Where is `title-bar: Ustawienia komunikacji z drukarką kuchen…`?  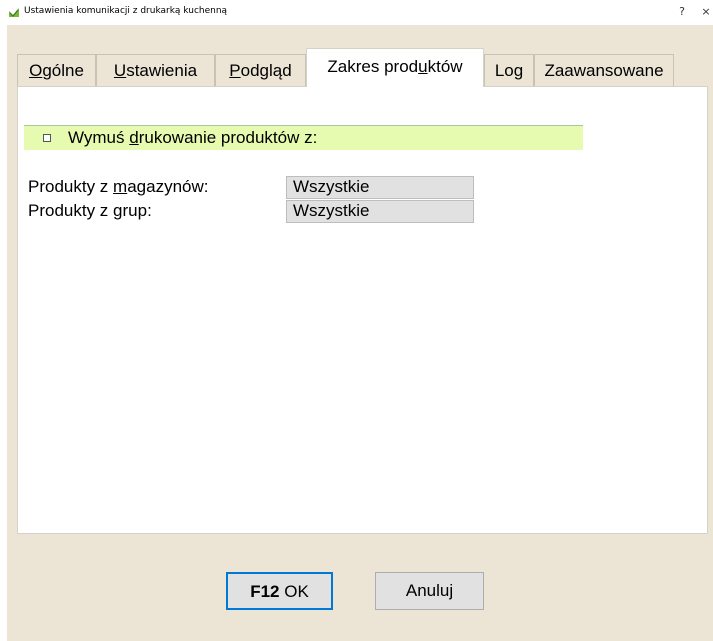
title-bar: Ustawienia komunikacji z drukarką kuchen… is located at coordinates (356, 12).